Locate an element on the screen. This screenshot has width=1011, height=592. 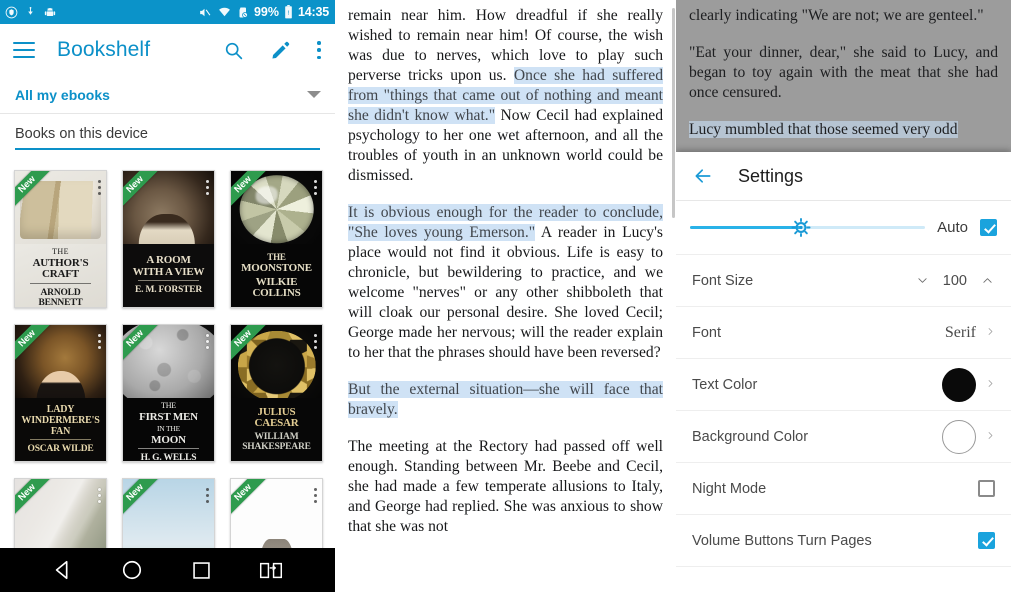
pencil-edit-icon is located at coordinates (280, 50).